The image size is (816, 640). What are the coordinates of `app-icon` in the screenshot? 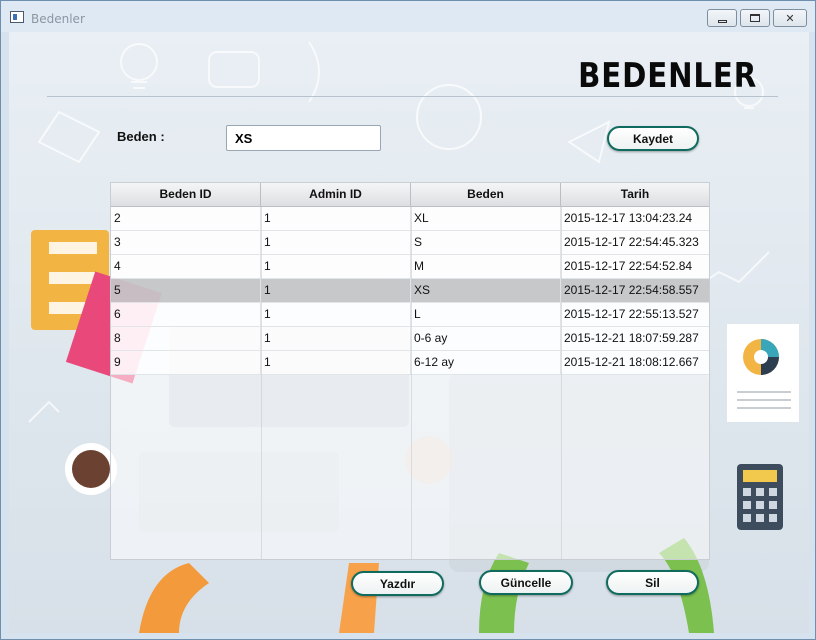 It's located at (17, 17).